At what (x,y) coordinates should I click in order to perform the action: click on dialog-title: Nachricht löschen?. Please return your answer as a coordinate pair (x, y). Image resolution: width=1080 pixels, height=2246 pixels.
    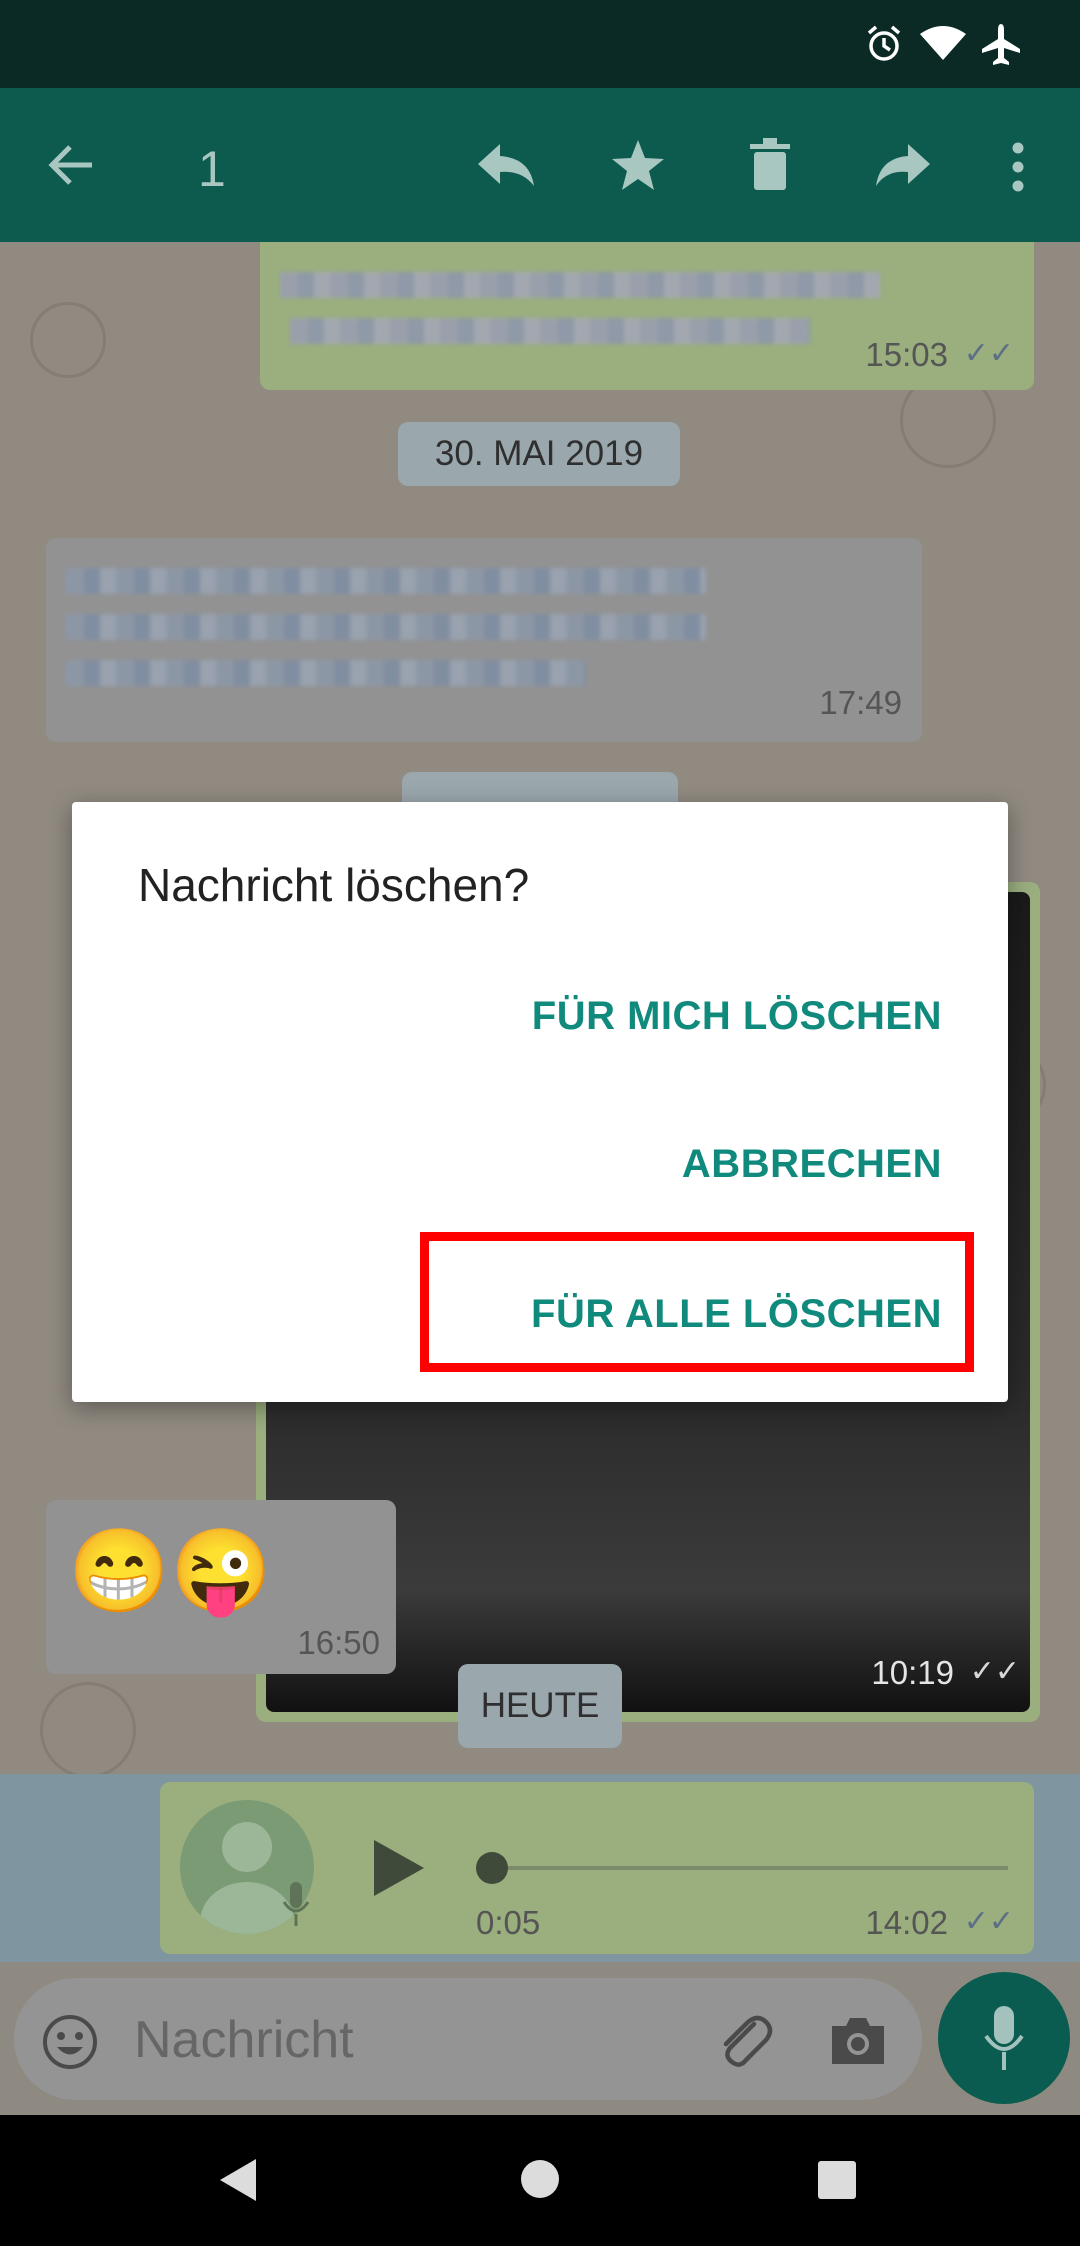
    Looking at the image, I should click on (334, 885).